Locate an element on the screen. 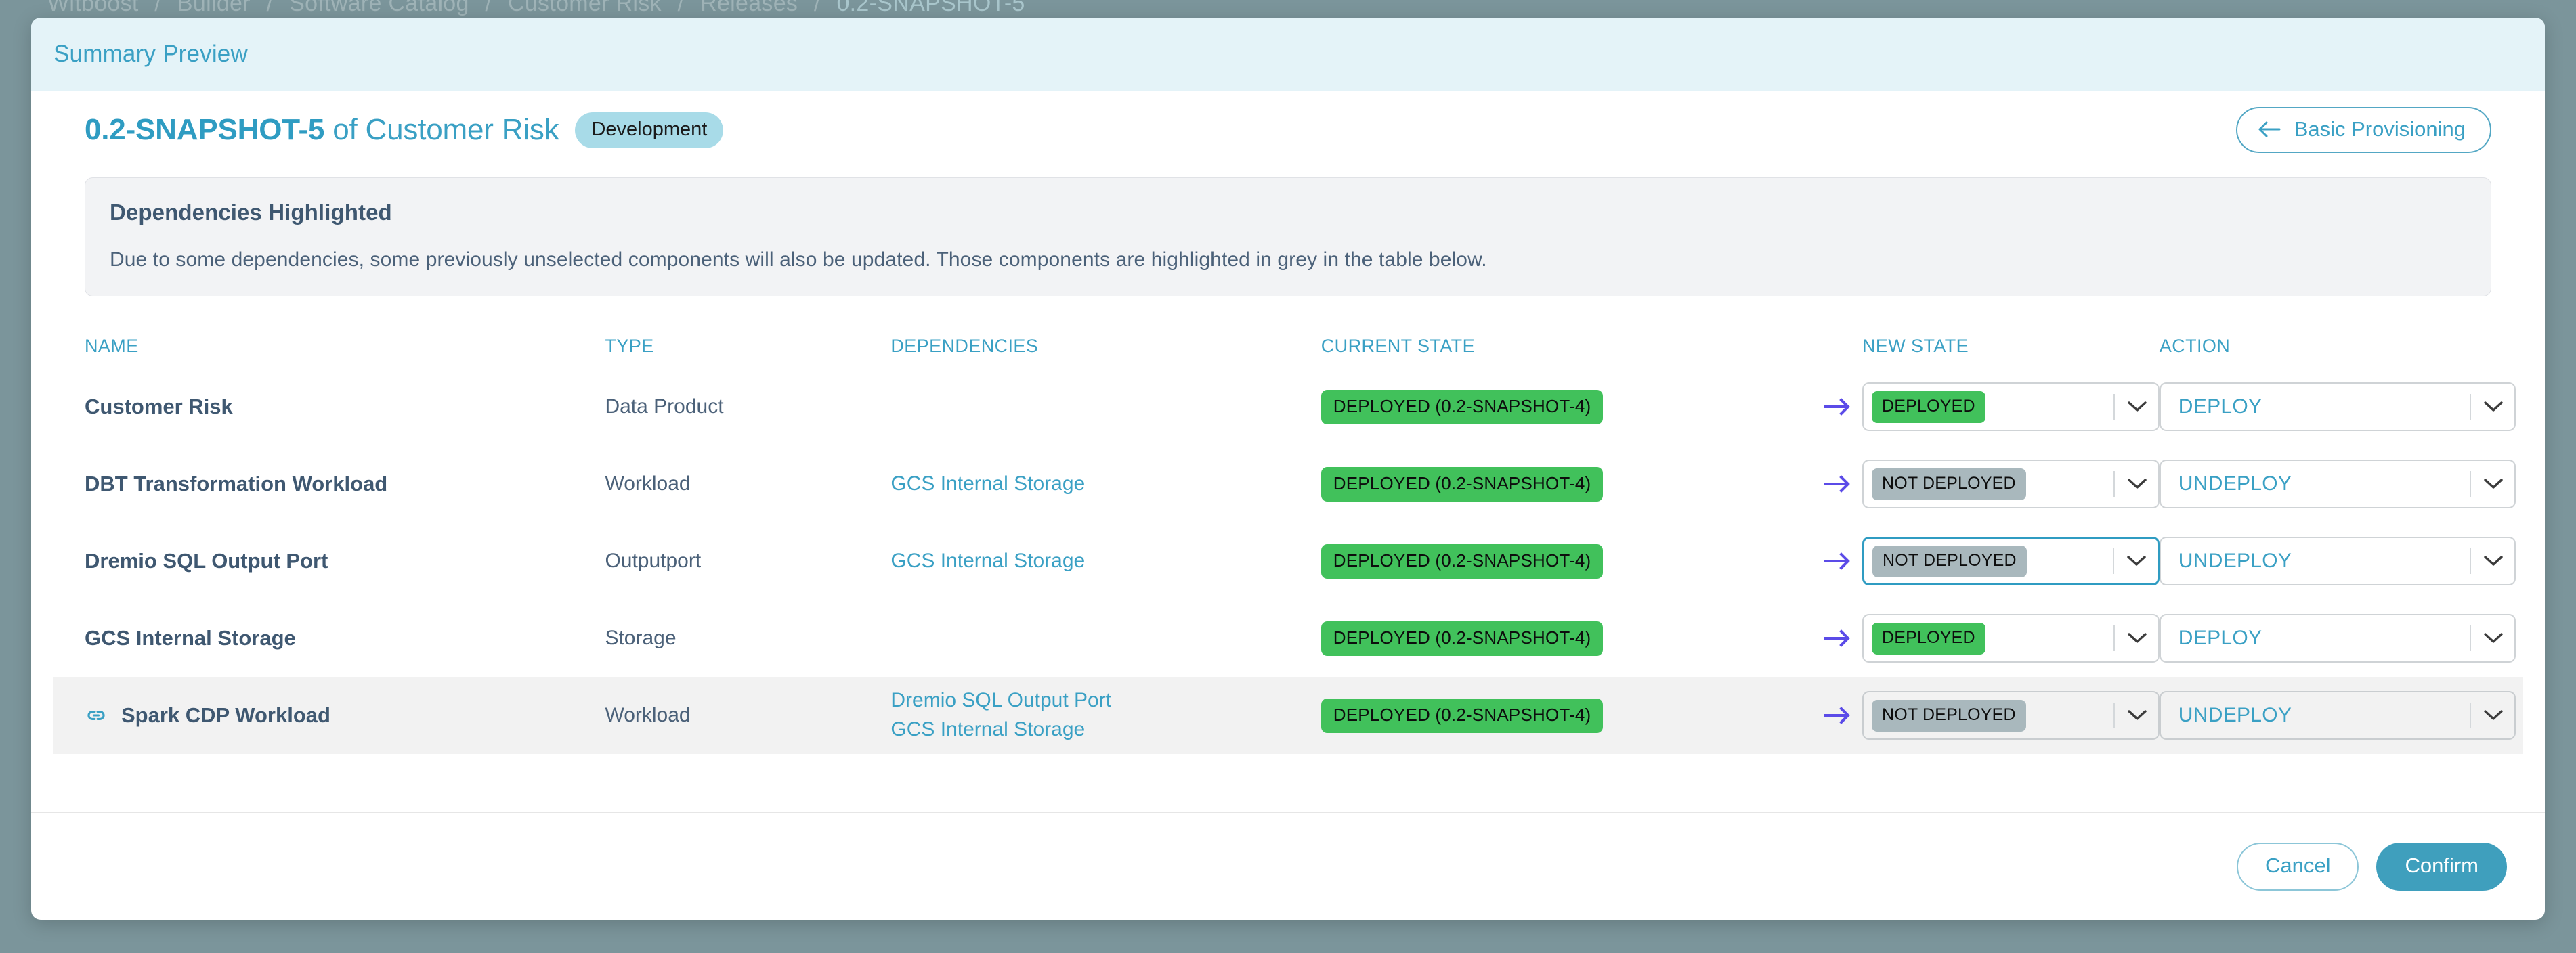 This screenshot has height=953, width=2576. cell-action: DEPLOY is located at coordinates (2341, 406).